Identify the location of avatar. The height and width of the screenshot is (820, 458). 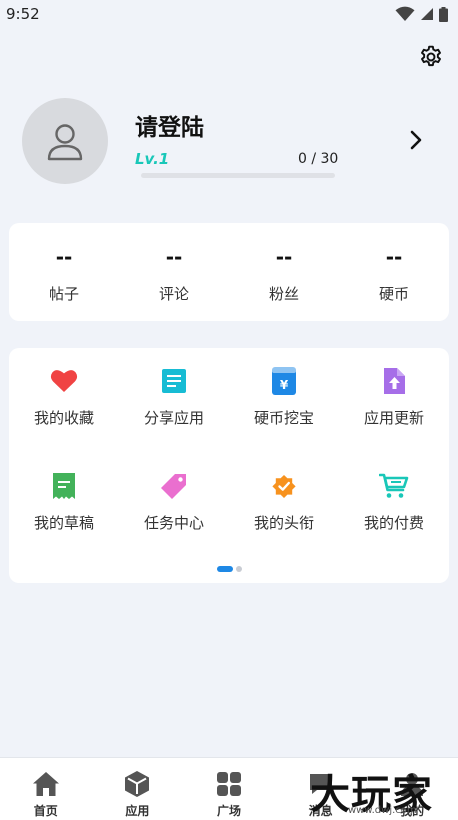
(65, 141).